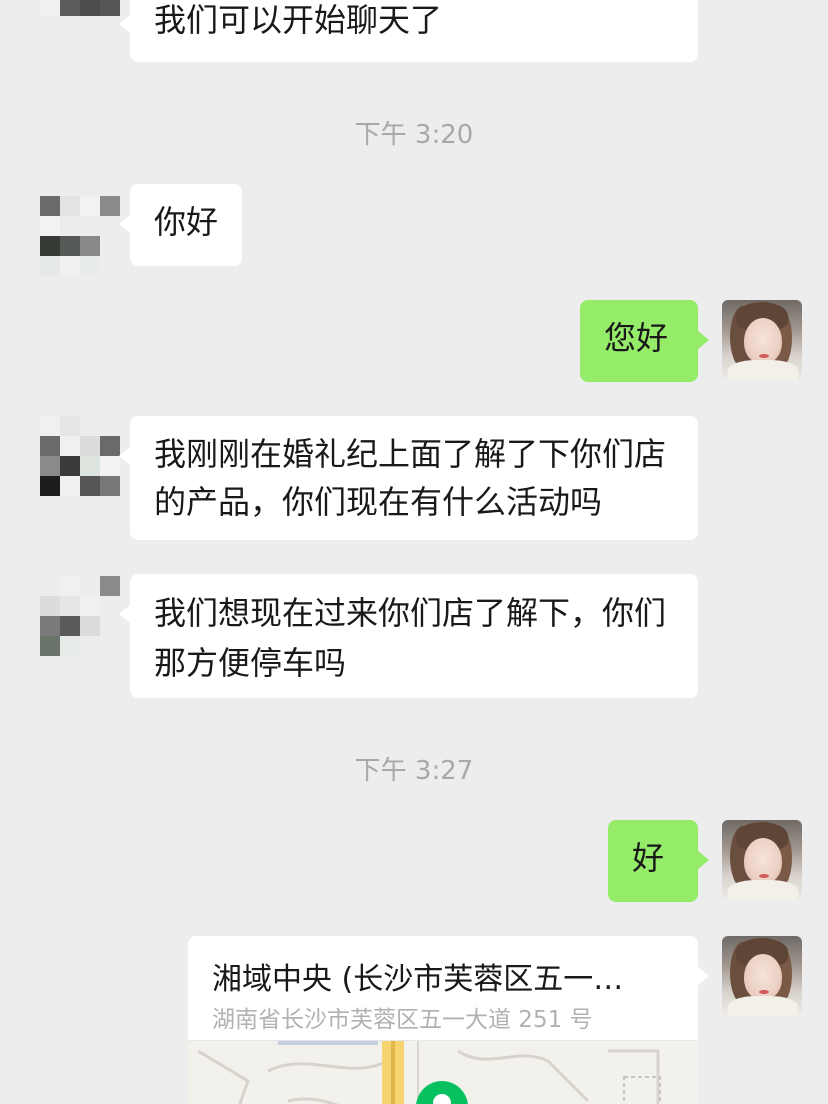  I want to click on message-text: 你好, so click(186, 222).